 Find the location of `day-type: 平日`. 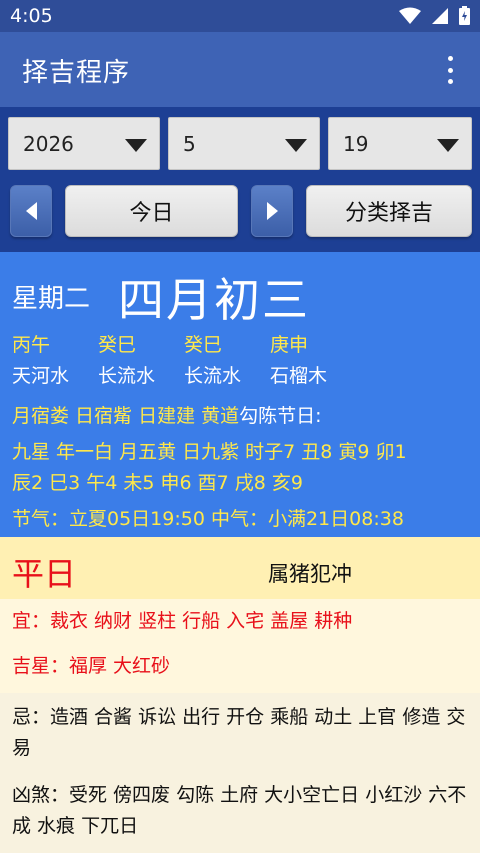

day-type: 平日 is located at coordinates (44, 574).